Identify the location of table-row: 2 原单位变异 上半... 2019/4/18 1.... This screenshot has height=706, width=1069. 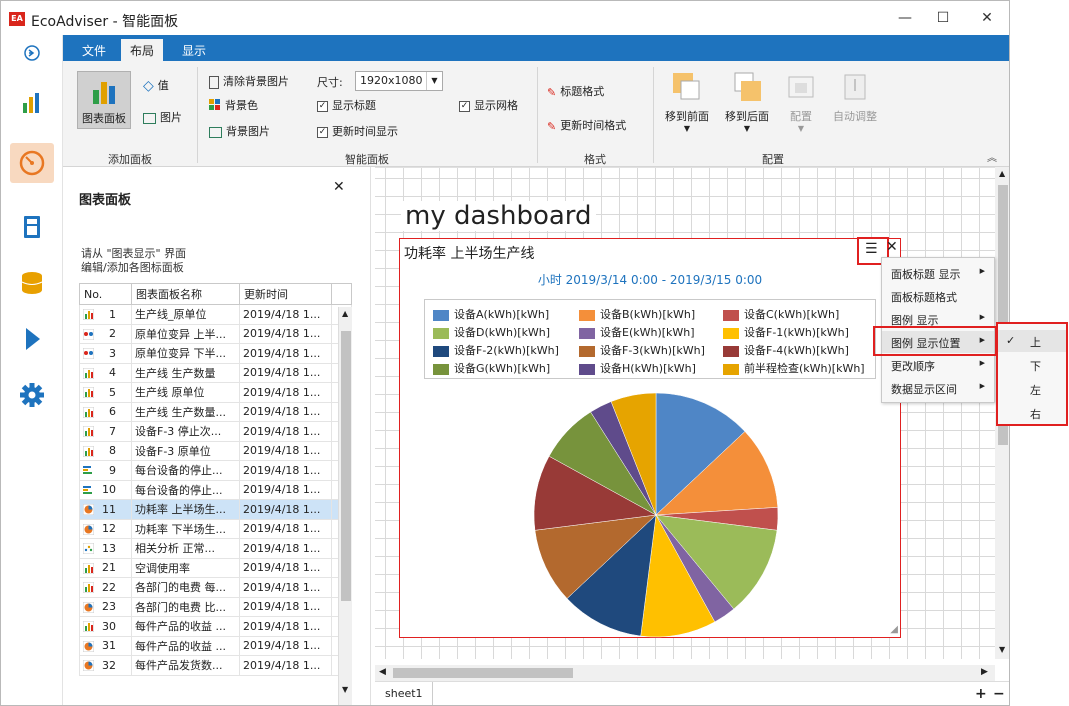
(215, 333).